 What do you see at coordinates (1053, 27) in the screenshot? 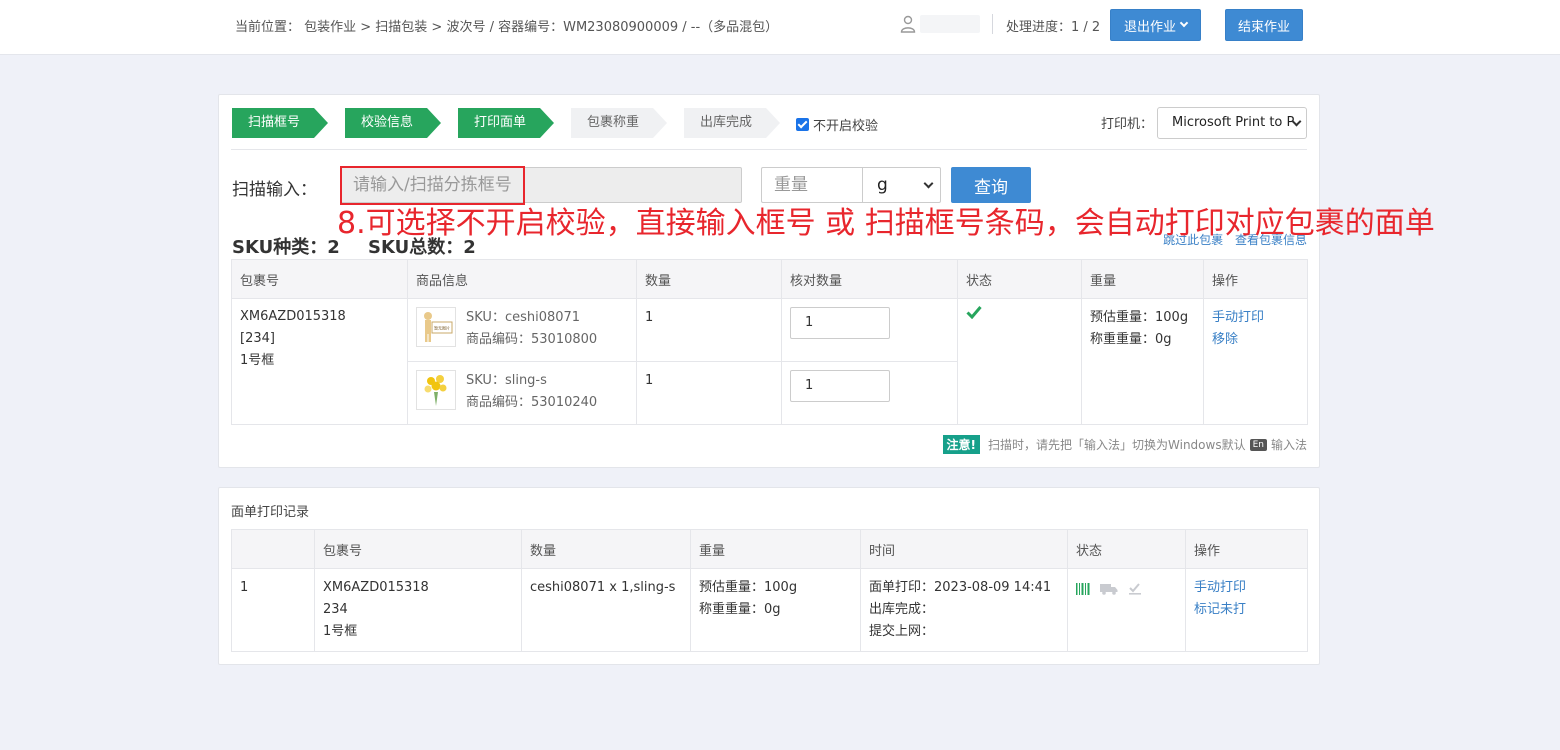
I see `progress-text: 处理进度：1 / 2` at bounding box center [1053, 27].